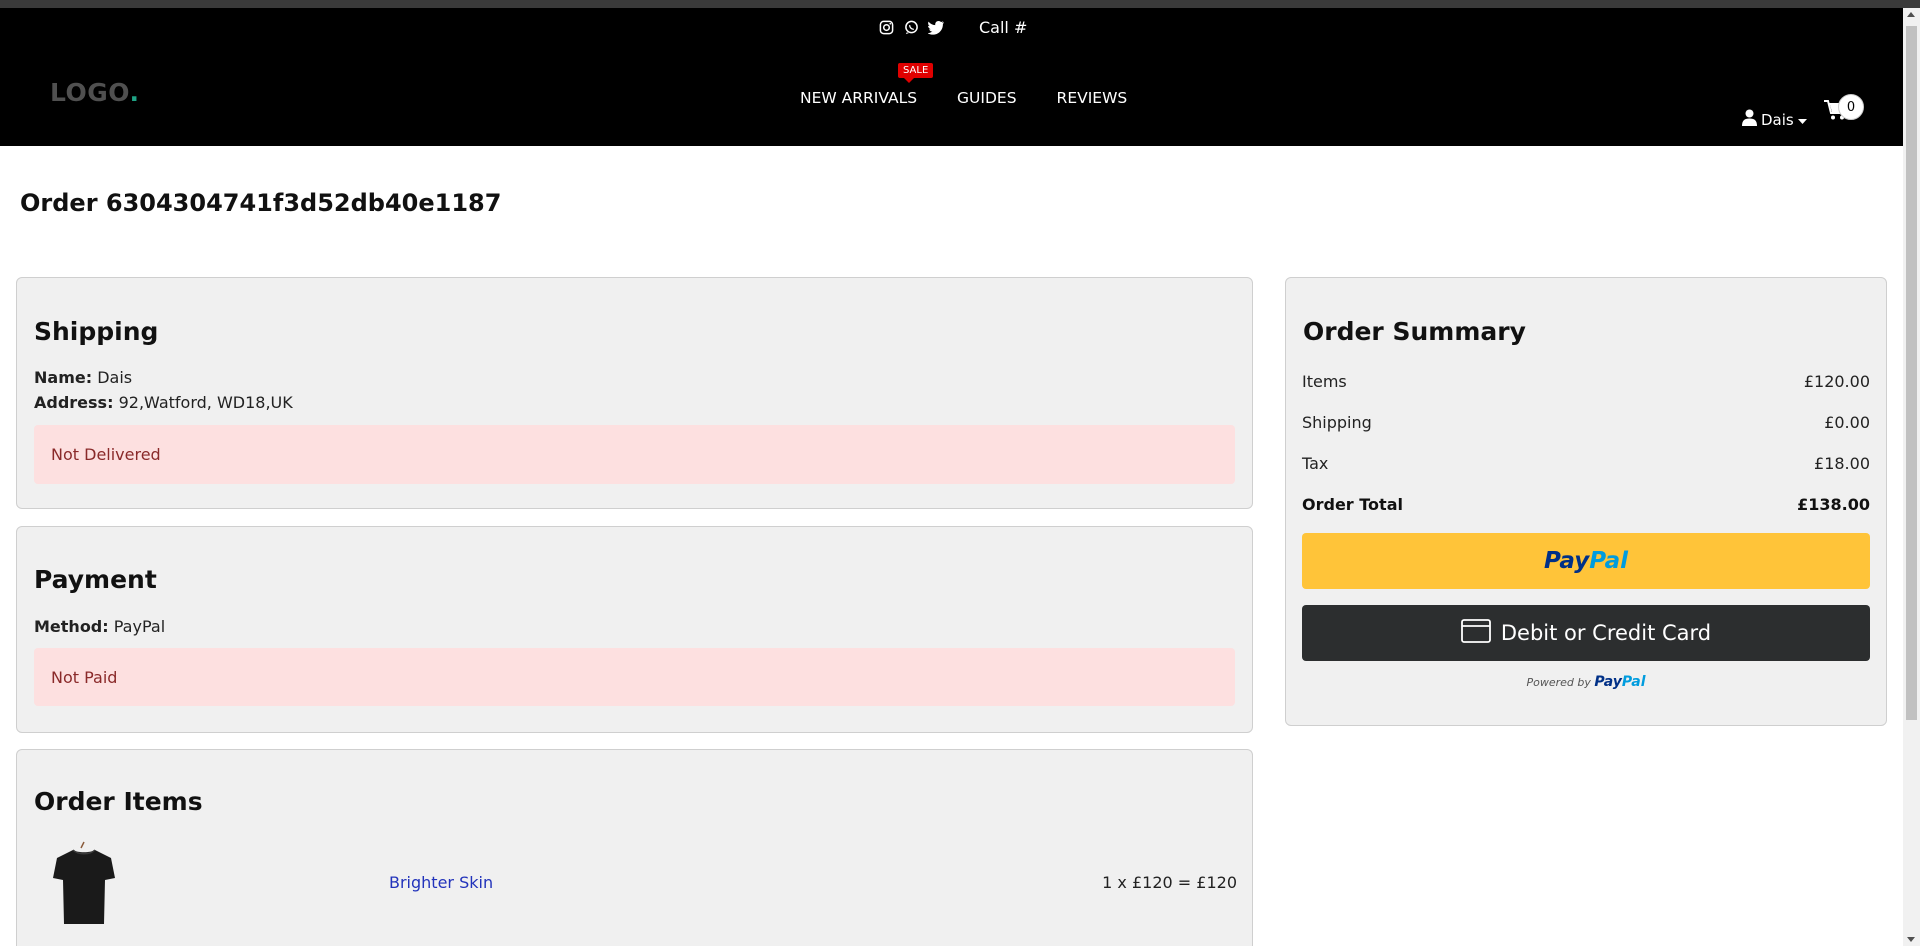 Image resolution: width=1920 pixels, height=946 pixels. I want to click on paypal-logo-pay: Pay, so click(1567, 561).